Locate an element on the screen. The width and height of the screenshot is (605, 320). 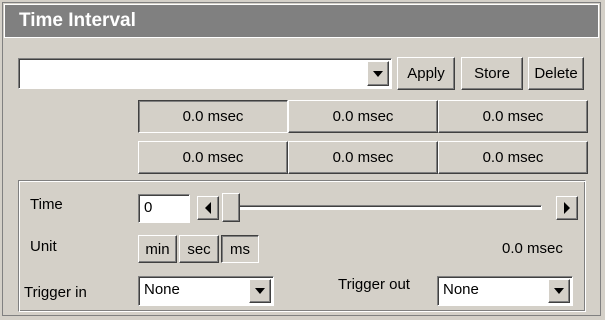
slider-decrement-button is located at coordinates (208, 208).